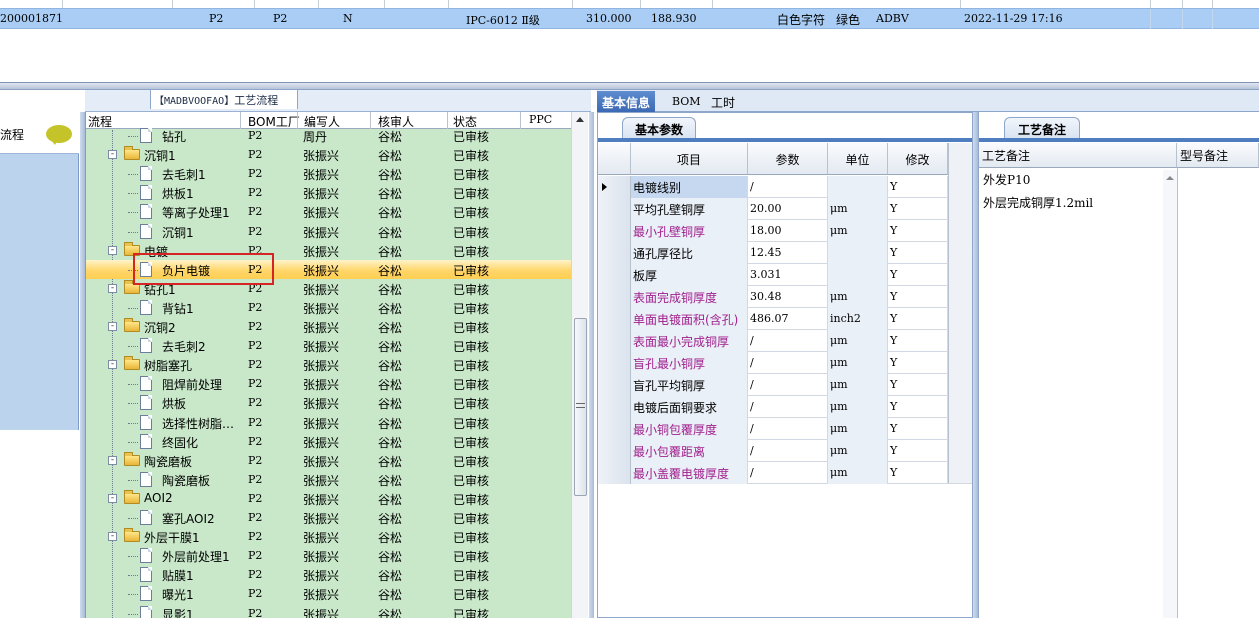  I want to click on param-row: 盲孔平均铜厚 / μm Y, so click(785, 385).